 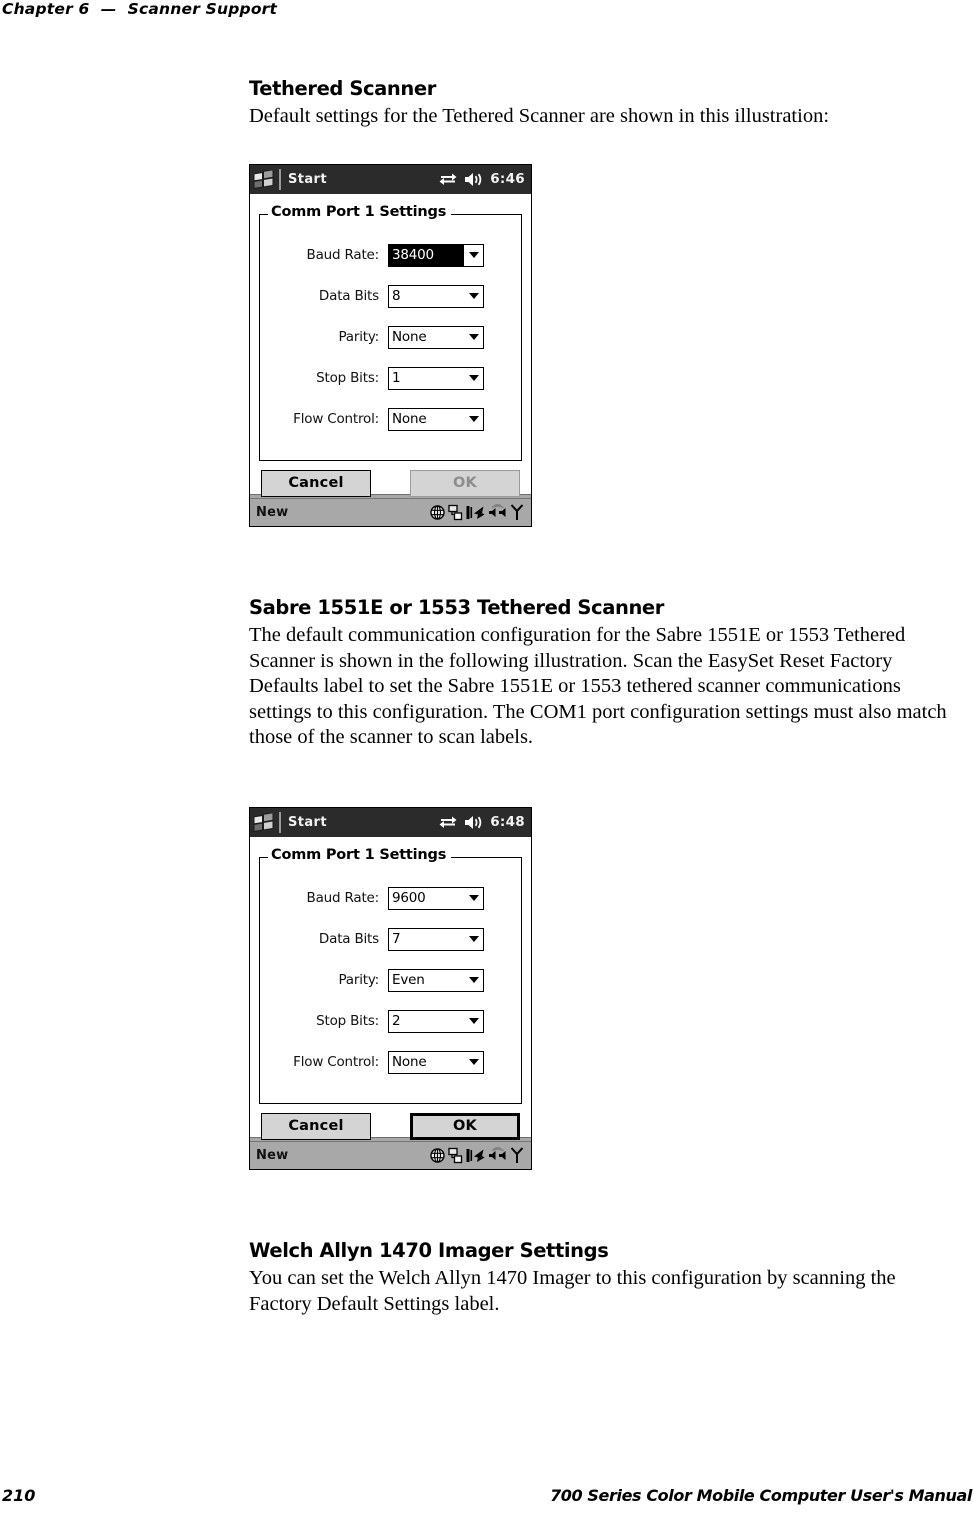 I want to click on baud-rate-combobox: 9600, so click(x=436, y=898).